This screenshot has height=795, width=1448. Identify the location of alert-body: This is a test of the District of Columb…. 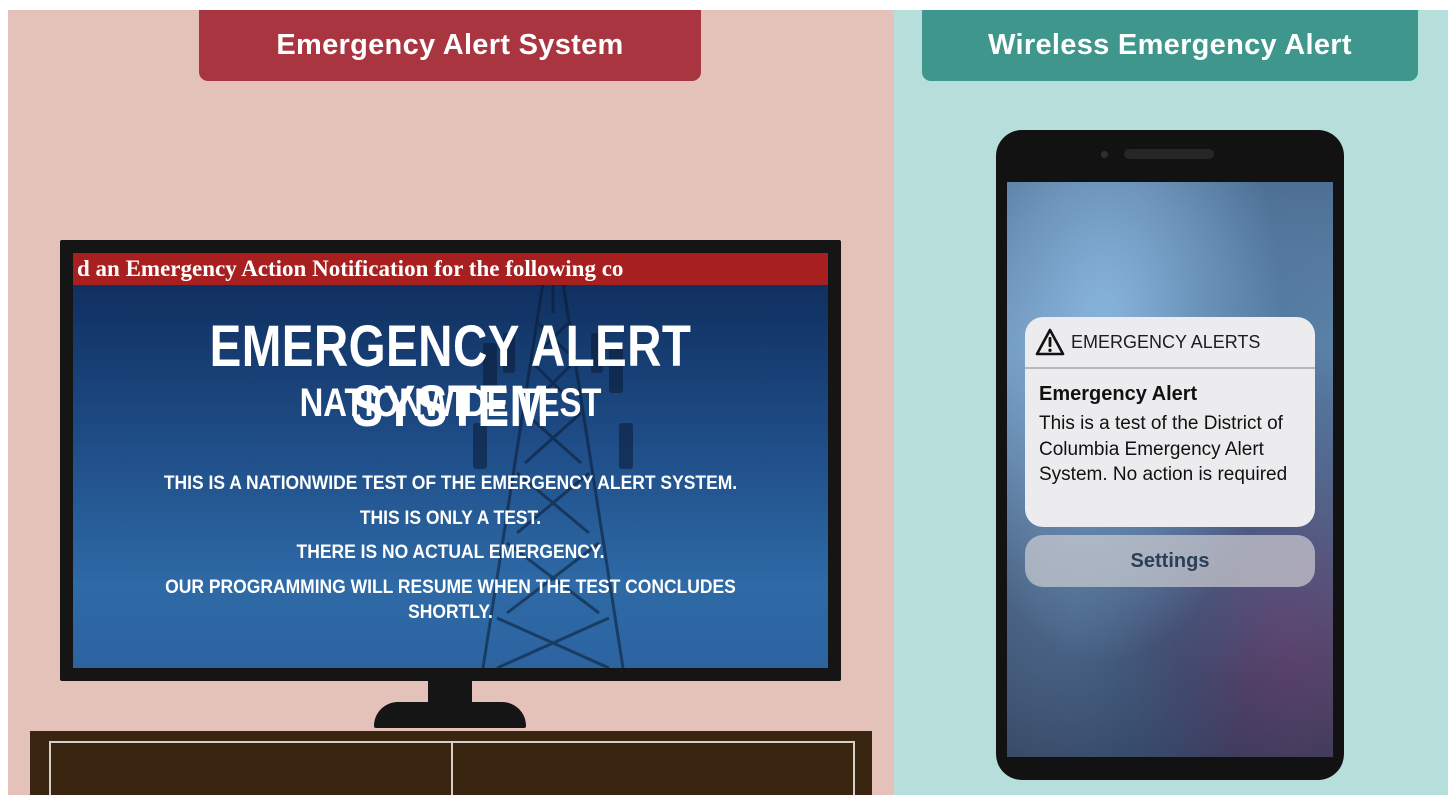
(1163, 449).